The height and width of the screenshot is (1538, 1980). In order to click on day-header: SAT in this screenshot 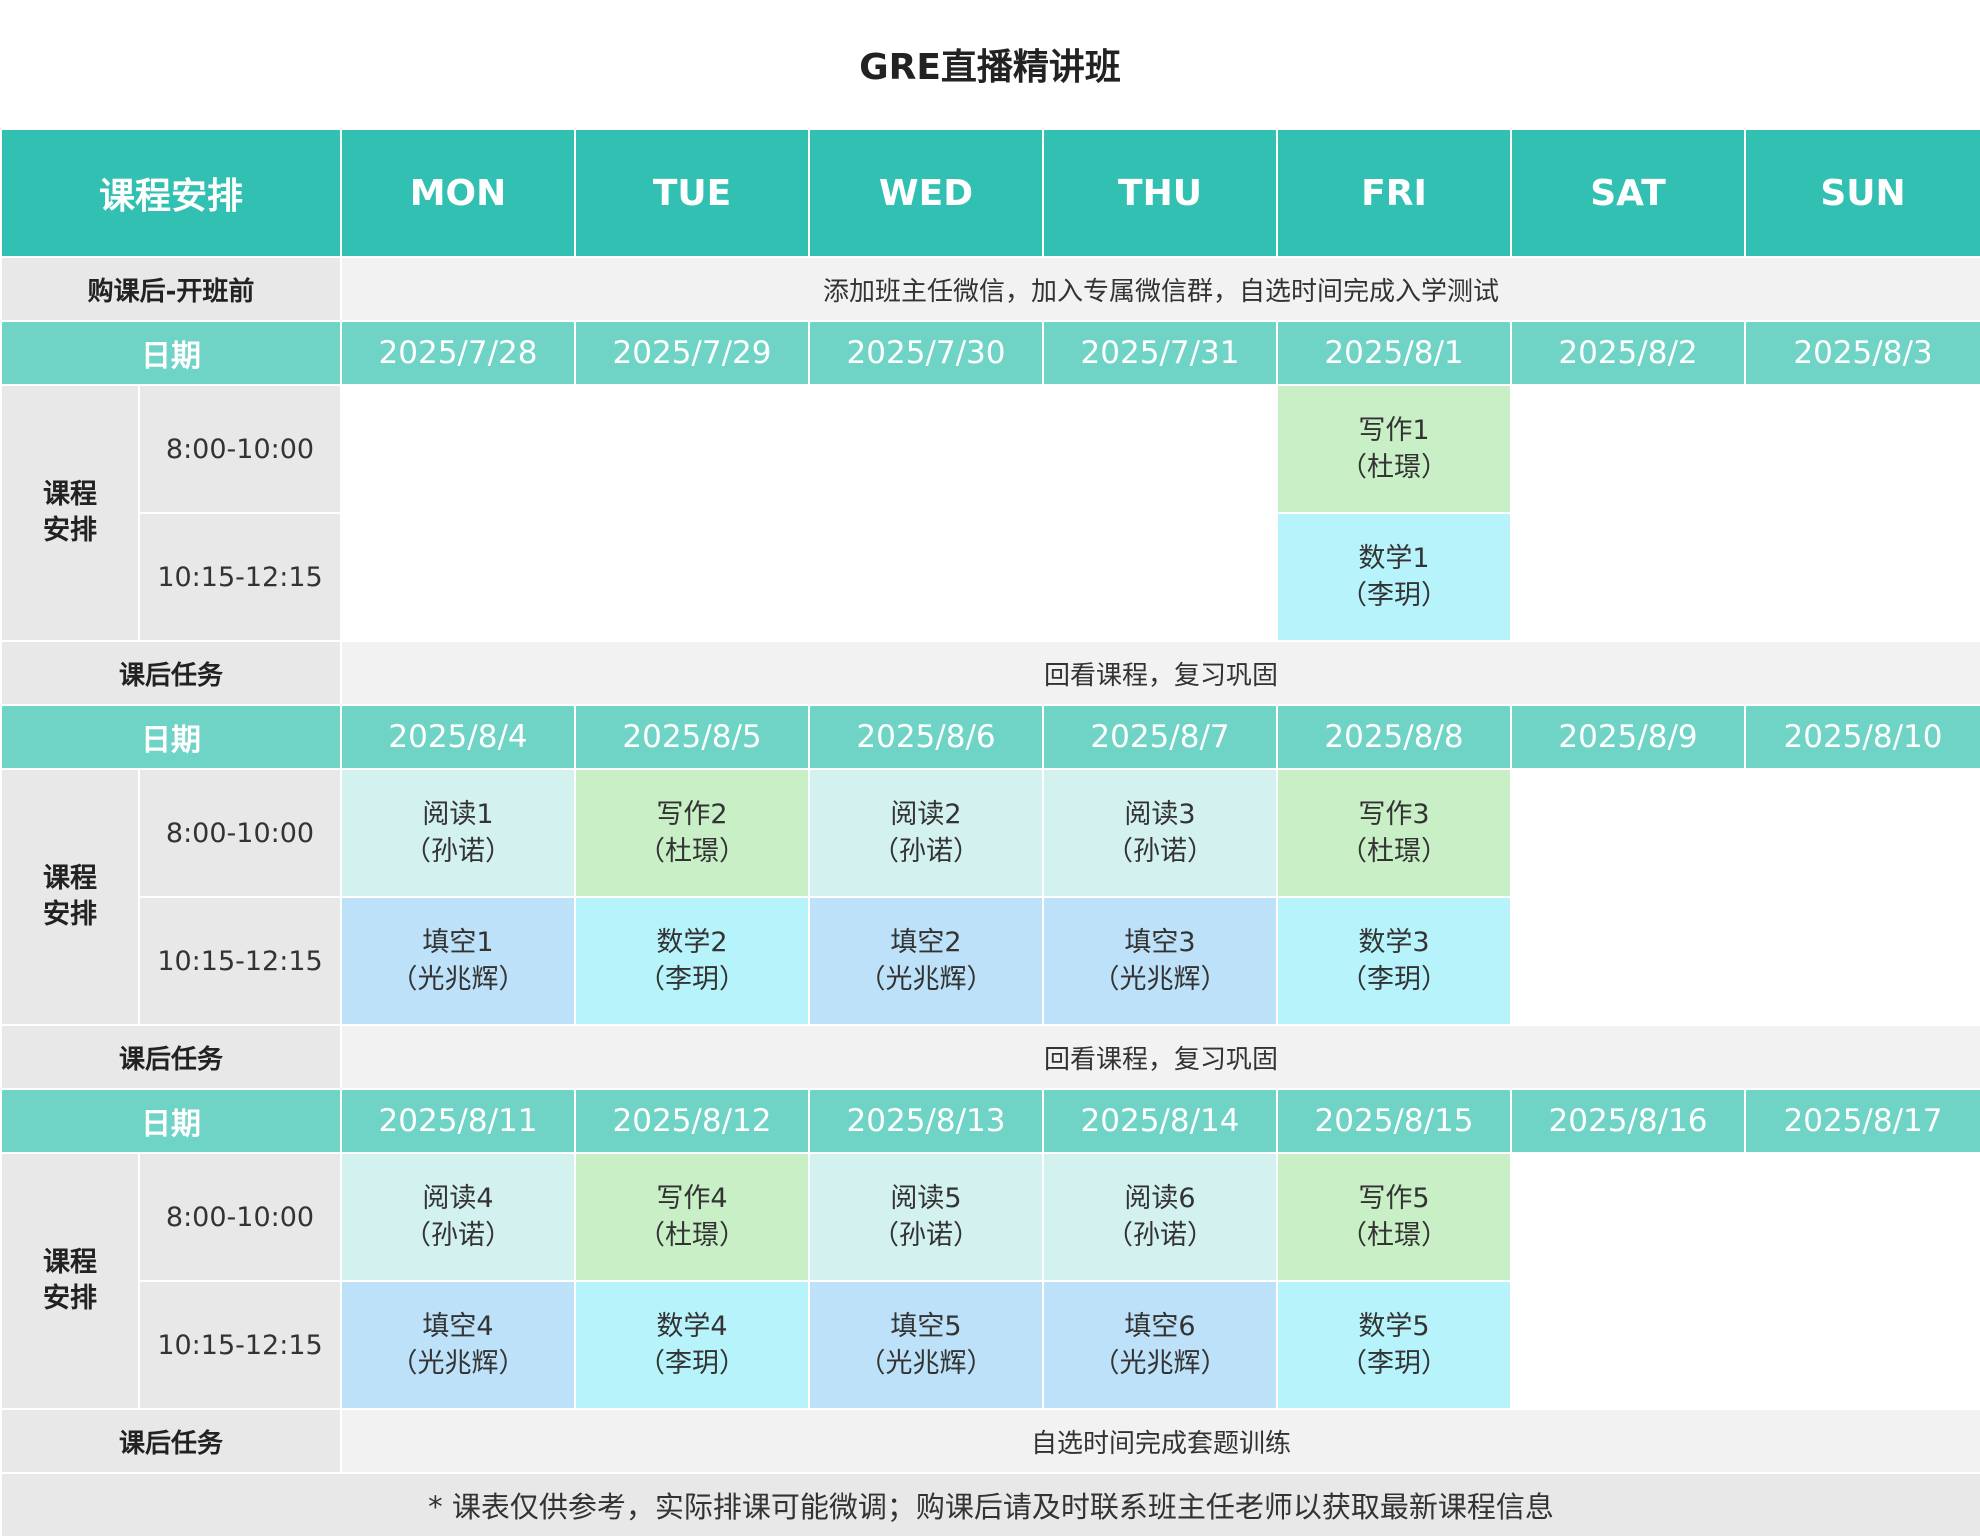, I will do `click(1628, 193)`.